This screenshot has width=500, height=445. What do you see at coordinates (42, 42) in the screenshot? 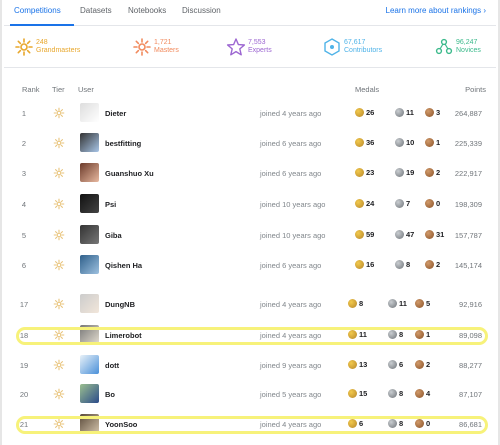
I see `grandmasters-count: 248` at bounding box center [42, 42].